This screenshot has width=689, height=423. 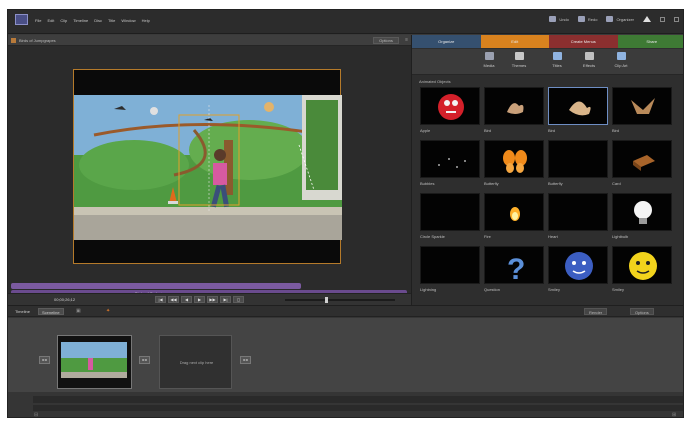 I want to click on scene-clip, so click(x=94, y=362).